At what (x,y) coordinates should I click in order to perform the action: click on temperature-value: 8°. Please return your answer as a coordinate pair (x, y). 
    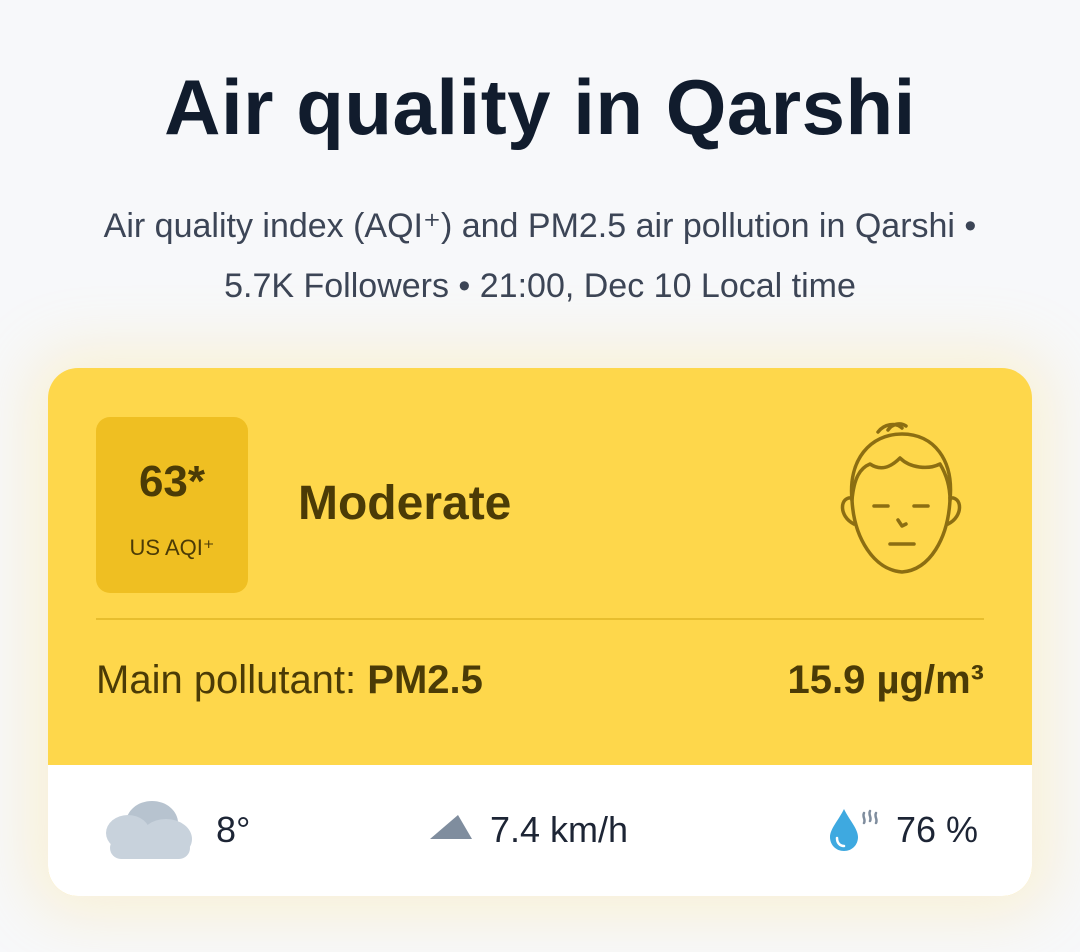
    Looking at the image, I should click on (233, 829).